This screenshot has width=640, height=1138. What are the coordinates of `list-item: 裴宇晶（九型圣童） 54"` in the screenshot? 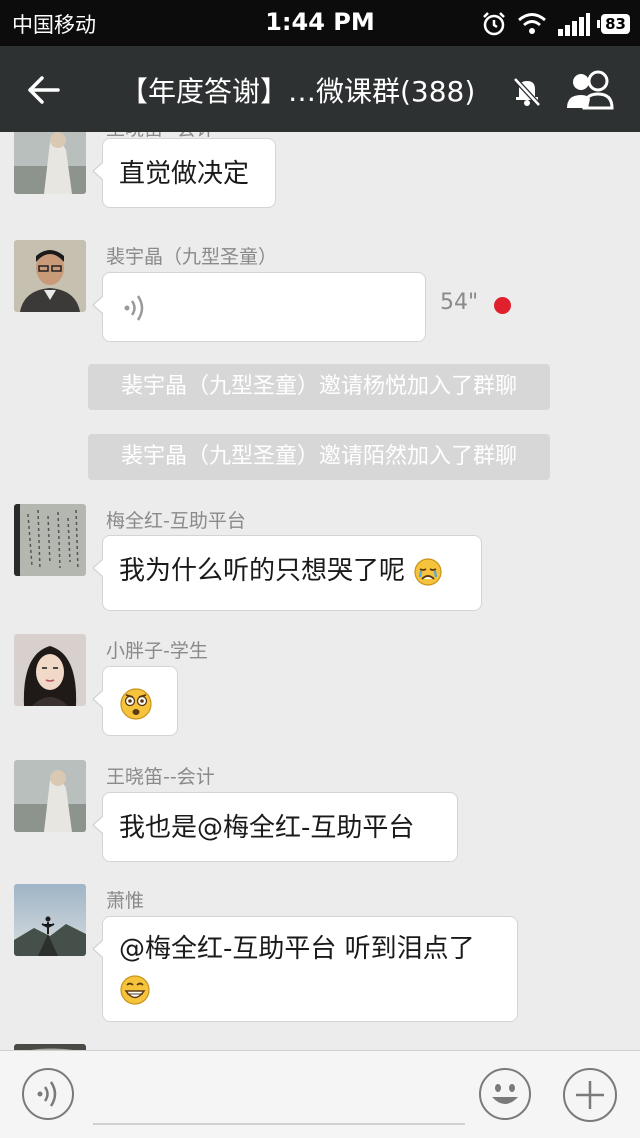 It's located at (320, 296).